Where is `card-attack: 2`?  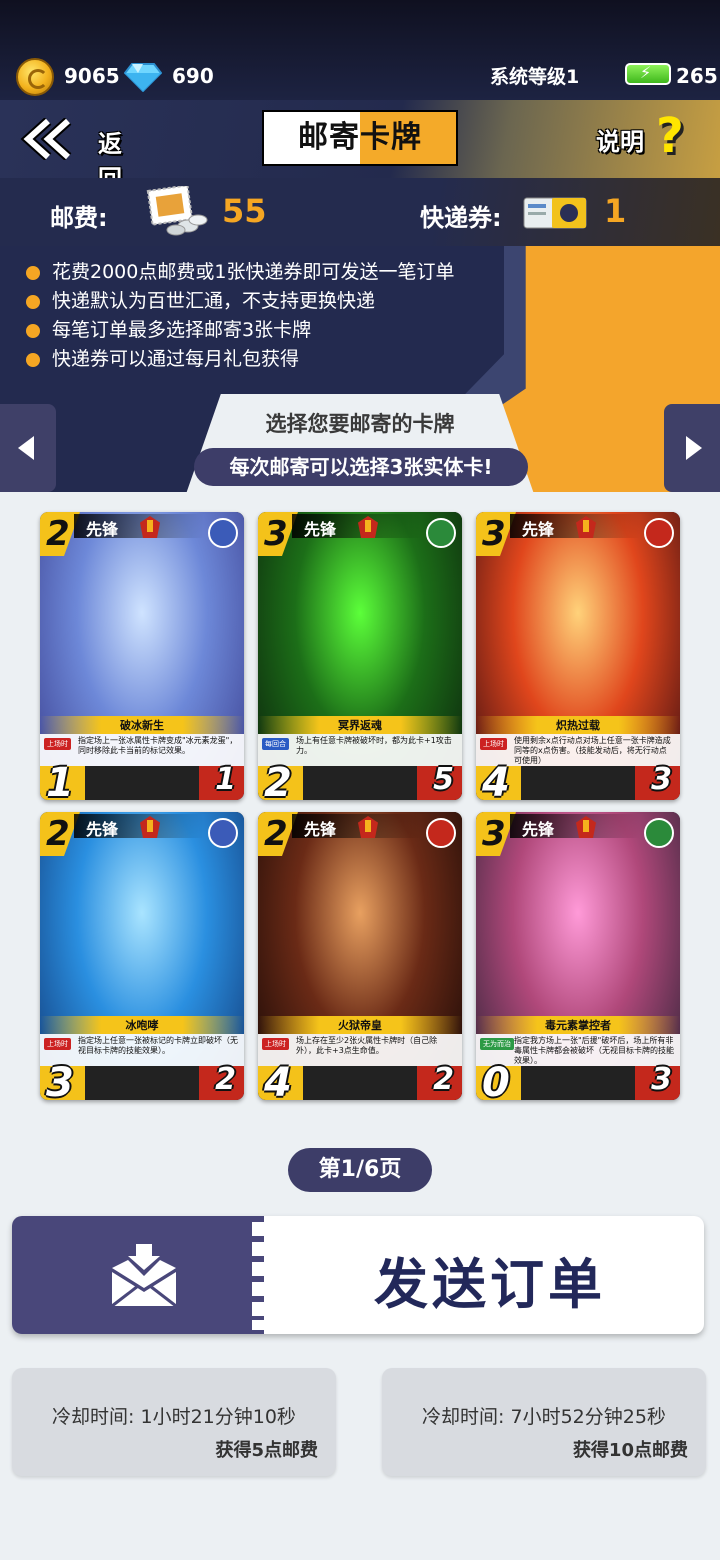 card-attack: 2 is located at coordinates (278, 780).